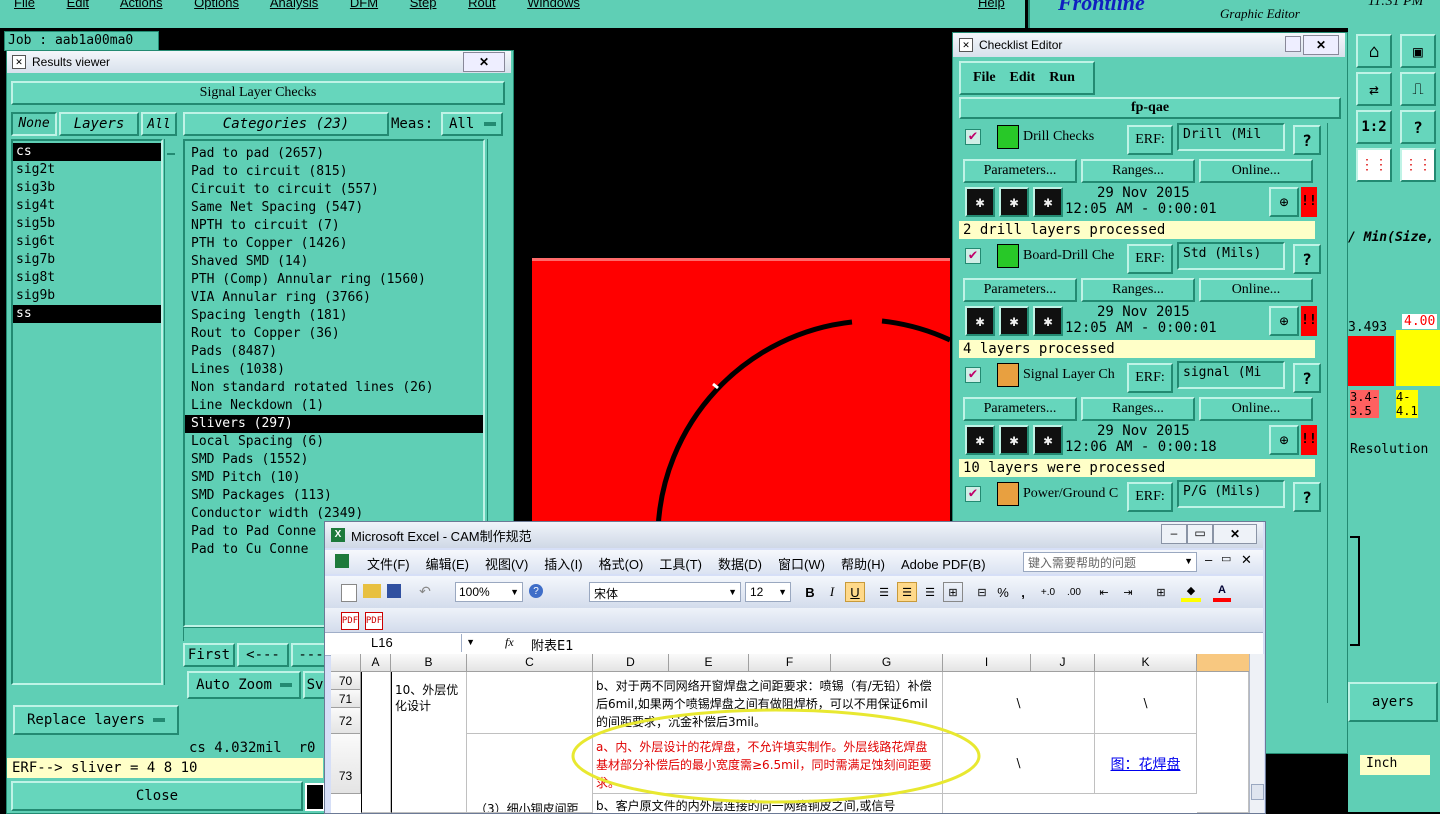 Image resolution: width=1440 pixels, height=814 pixels. Describe the element at coordinates (1208, 559) in the screenshot. I see `doc-min-icon: –` at that location.